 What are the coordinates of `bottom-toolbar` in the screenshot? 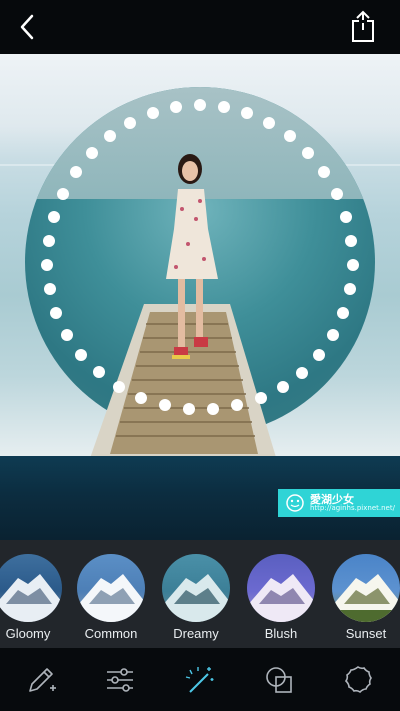 It's located at (200, 679).